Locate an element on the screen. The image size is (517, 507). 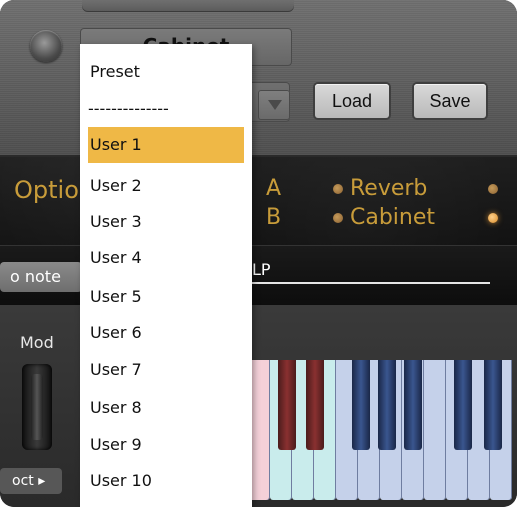
menu-item-user-9: User 9 is located at coordinates (166, 445).